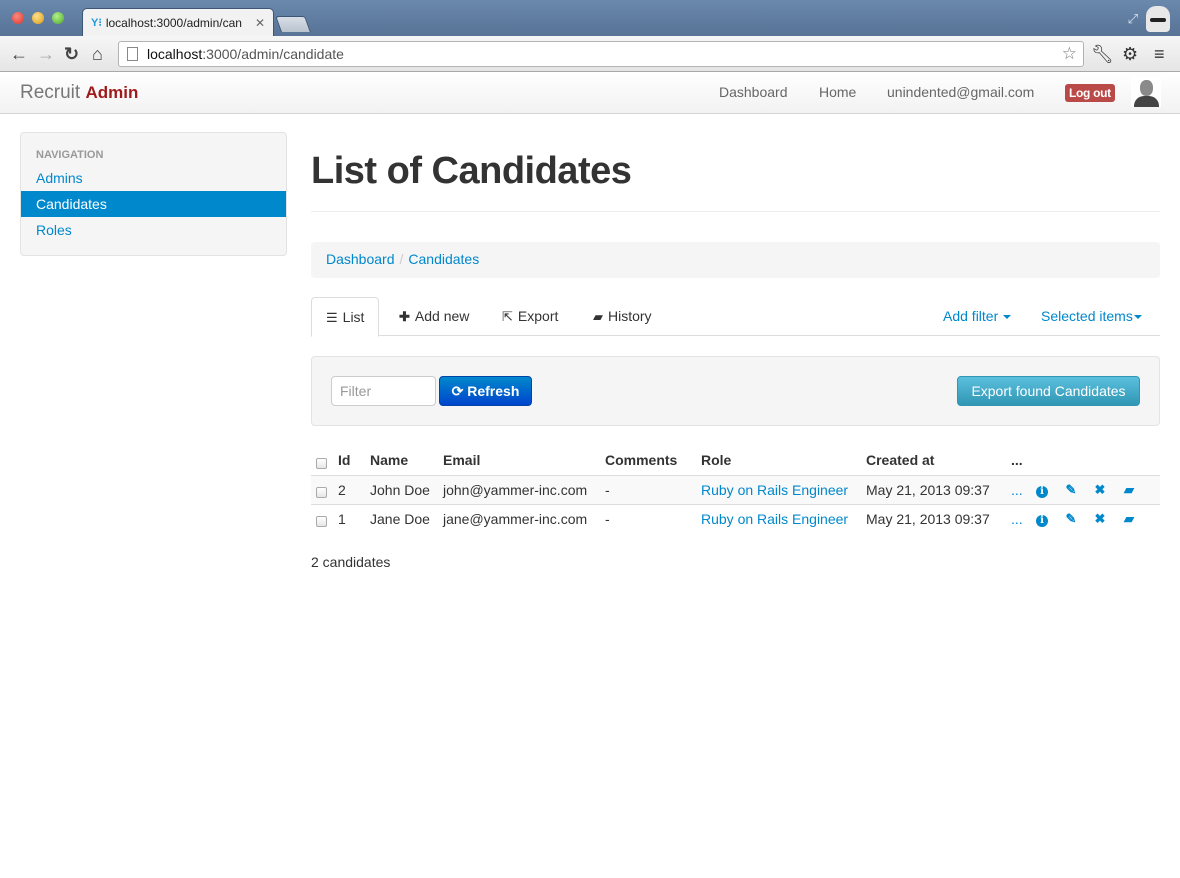 This screenshot has width=1180, height=878. Describe the element at coordinates (1048, 391) in the screenshot. I see `export-found-button: Export found Candidates` at that location.